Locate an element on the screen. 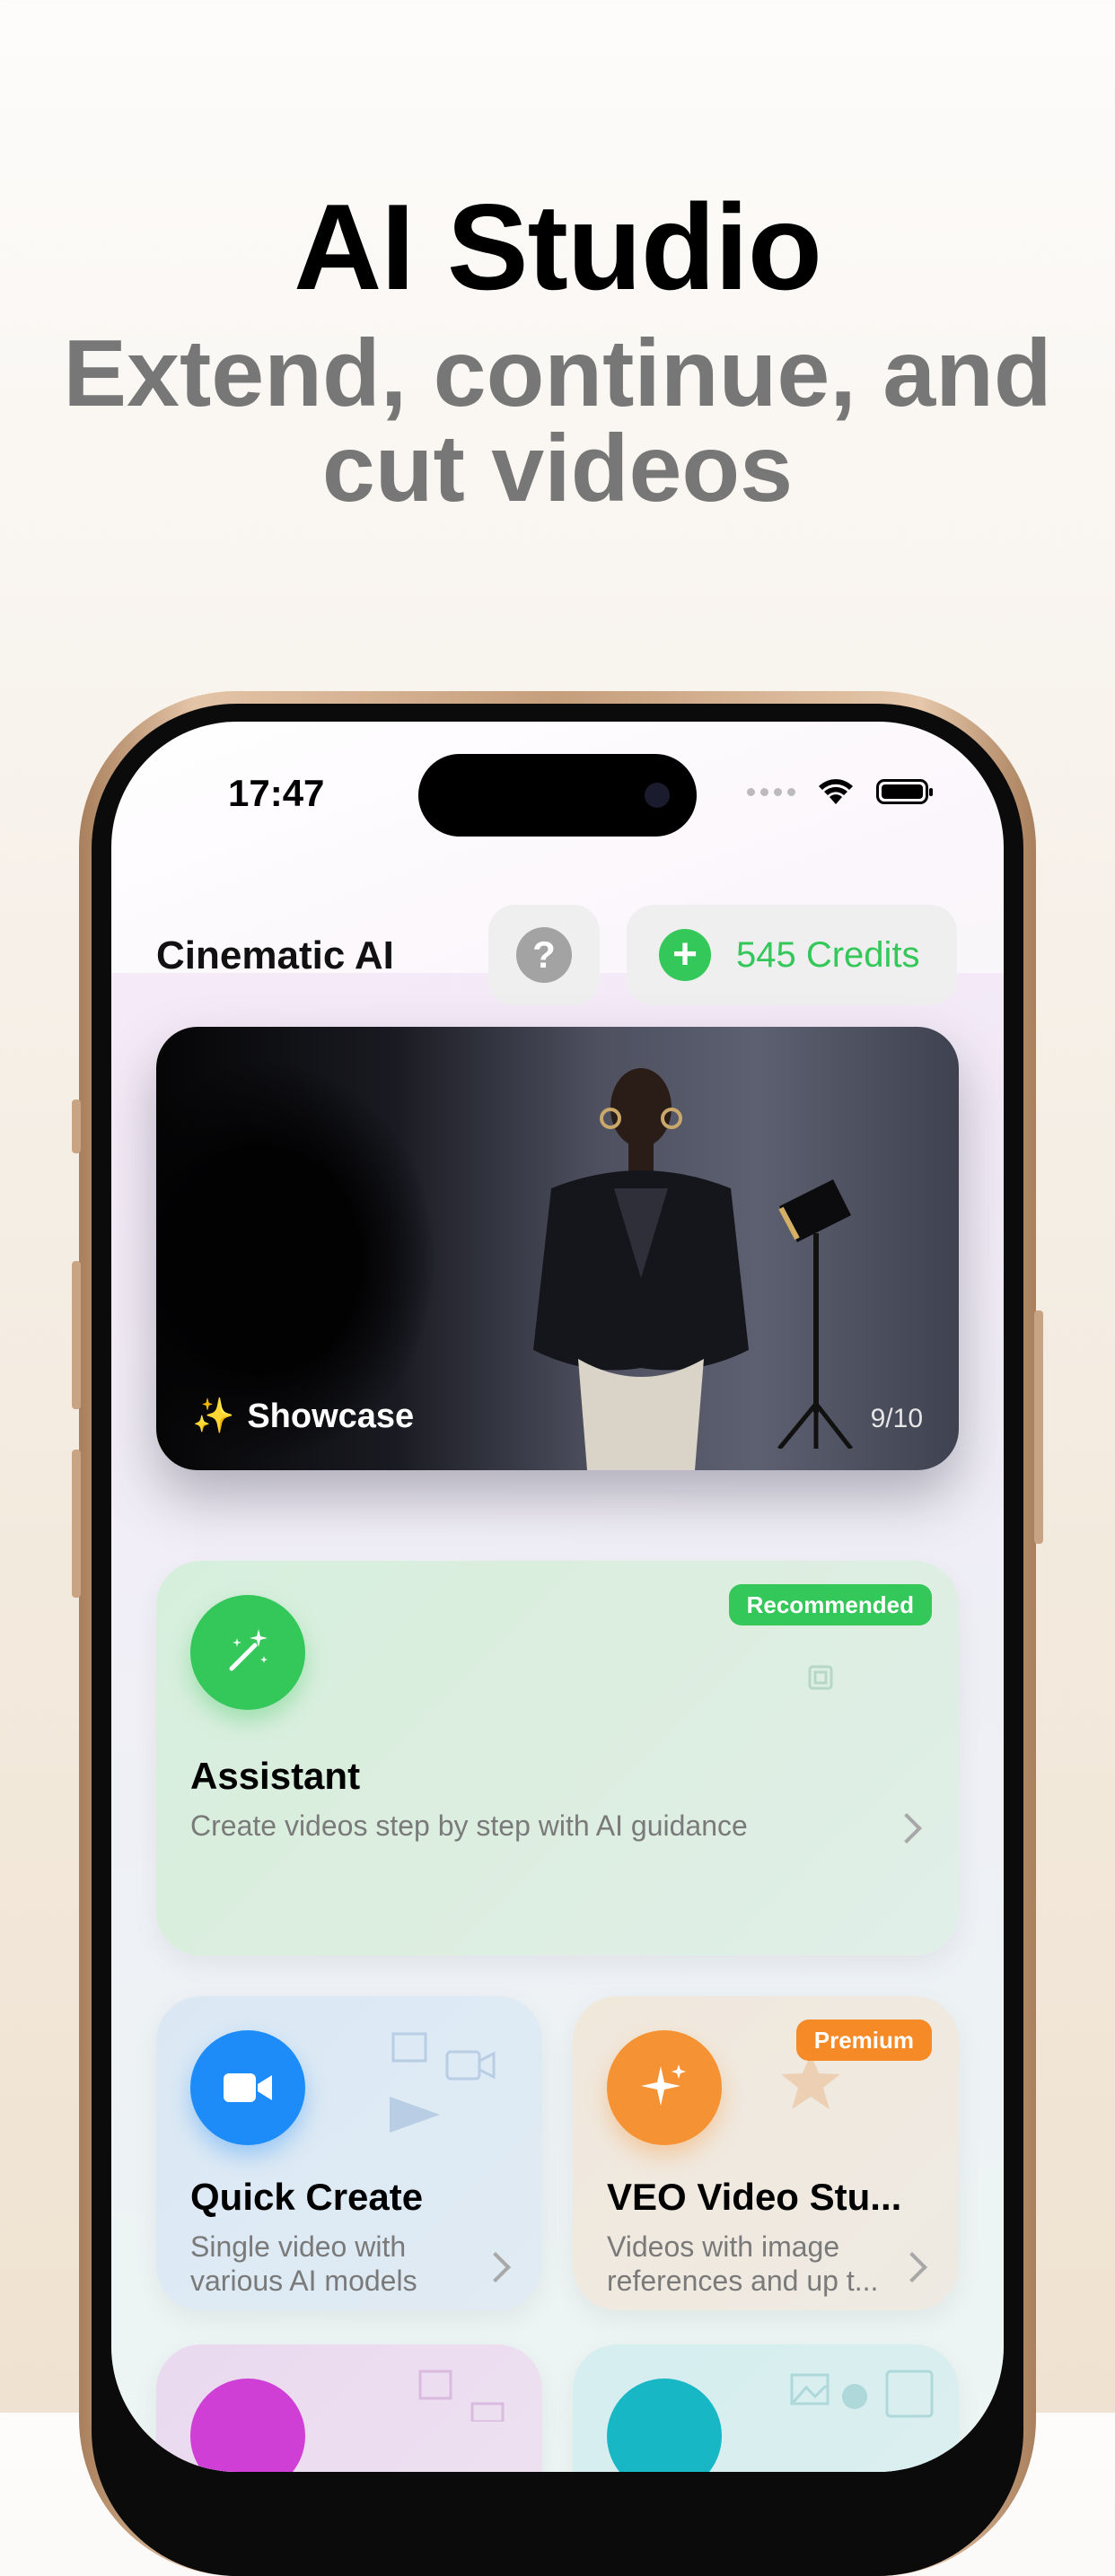 The width and height of the screenshot is (1115, 2576). promo-subtitle-line2: cut videos is located at coordinates (557, 468).